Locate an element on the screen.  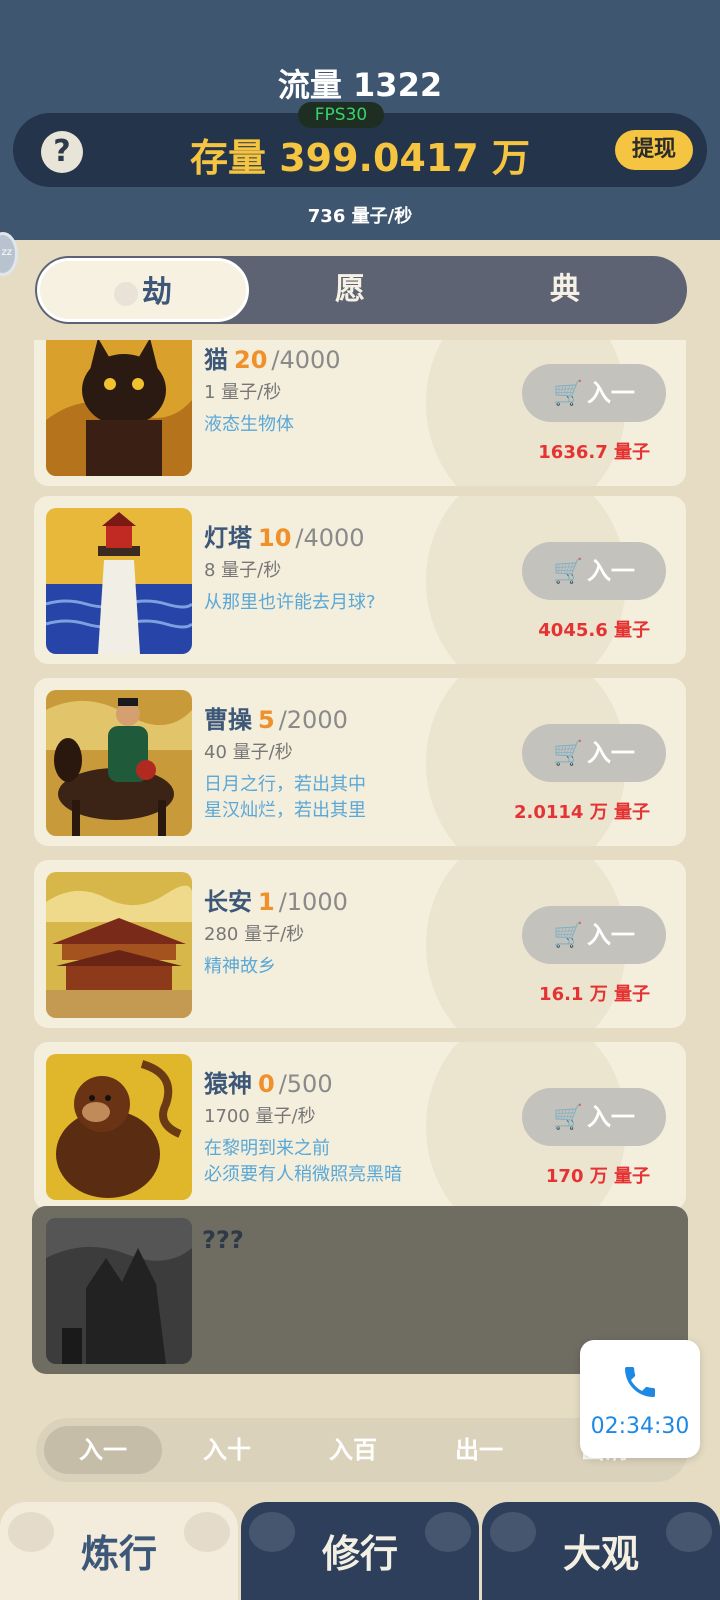
item-count: 1 is located at coordinates (266, 902).